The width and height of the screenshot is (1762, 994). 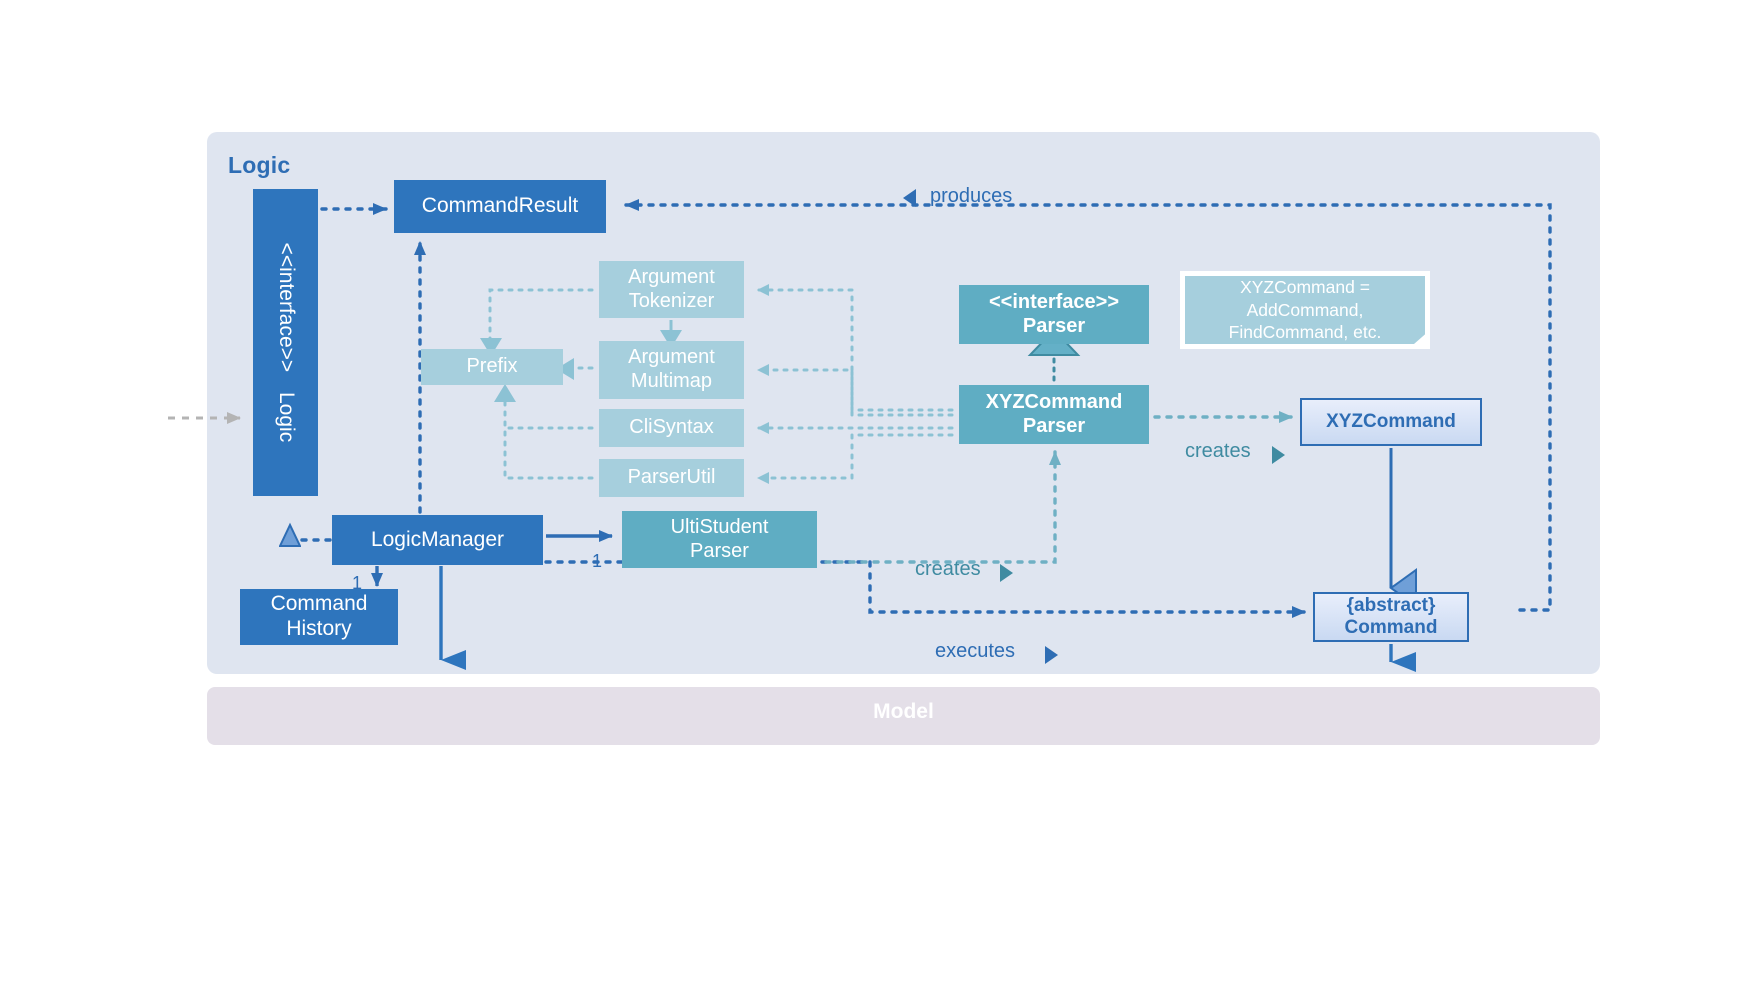 I want to click on stereotype-label: <<interface>>, so click(x=286, y=307).